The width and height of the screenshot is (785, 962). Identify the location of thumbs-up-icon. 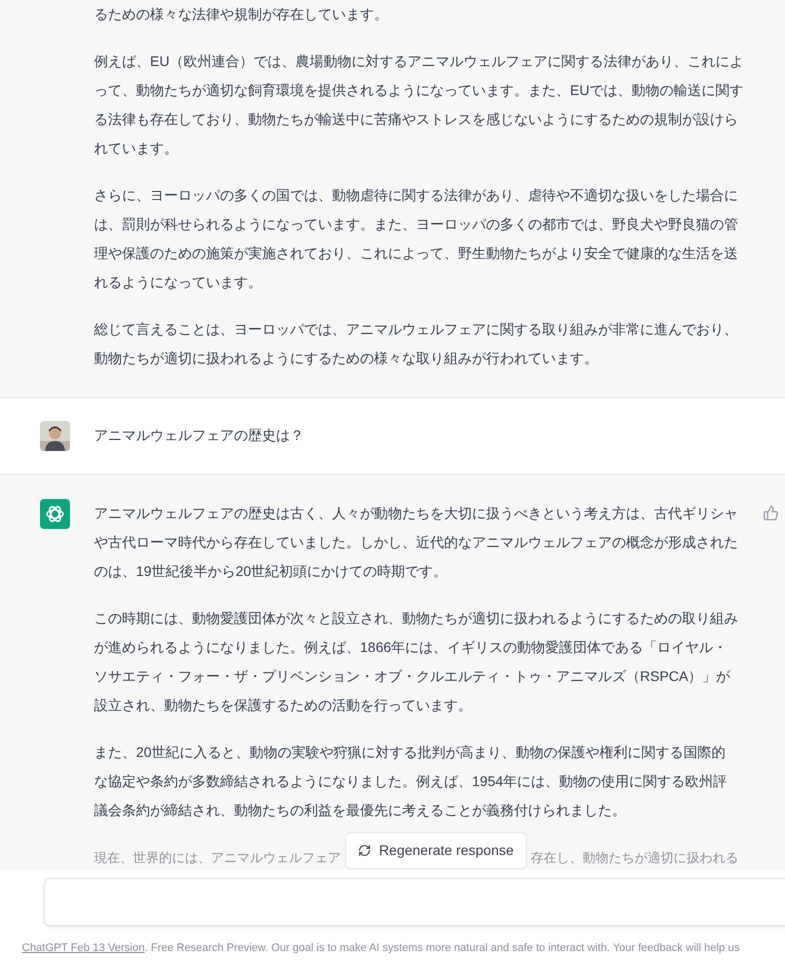
(770, 513).